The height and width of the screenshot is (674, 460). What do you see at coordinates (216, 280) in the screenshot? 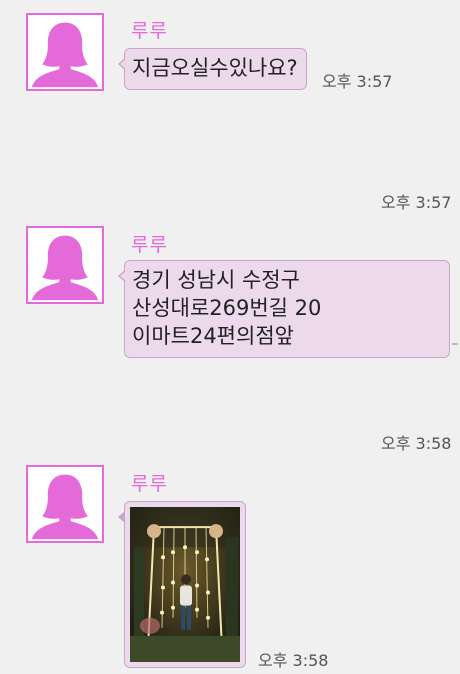
I see `message-text-line: 경기 성남시 수정구` at bounding box center [216, 280].